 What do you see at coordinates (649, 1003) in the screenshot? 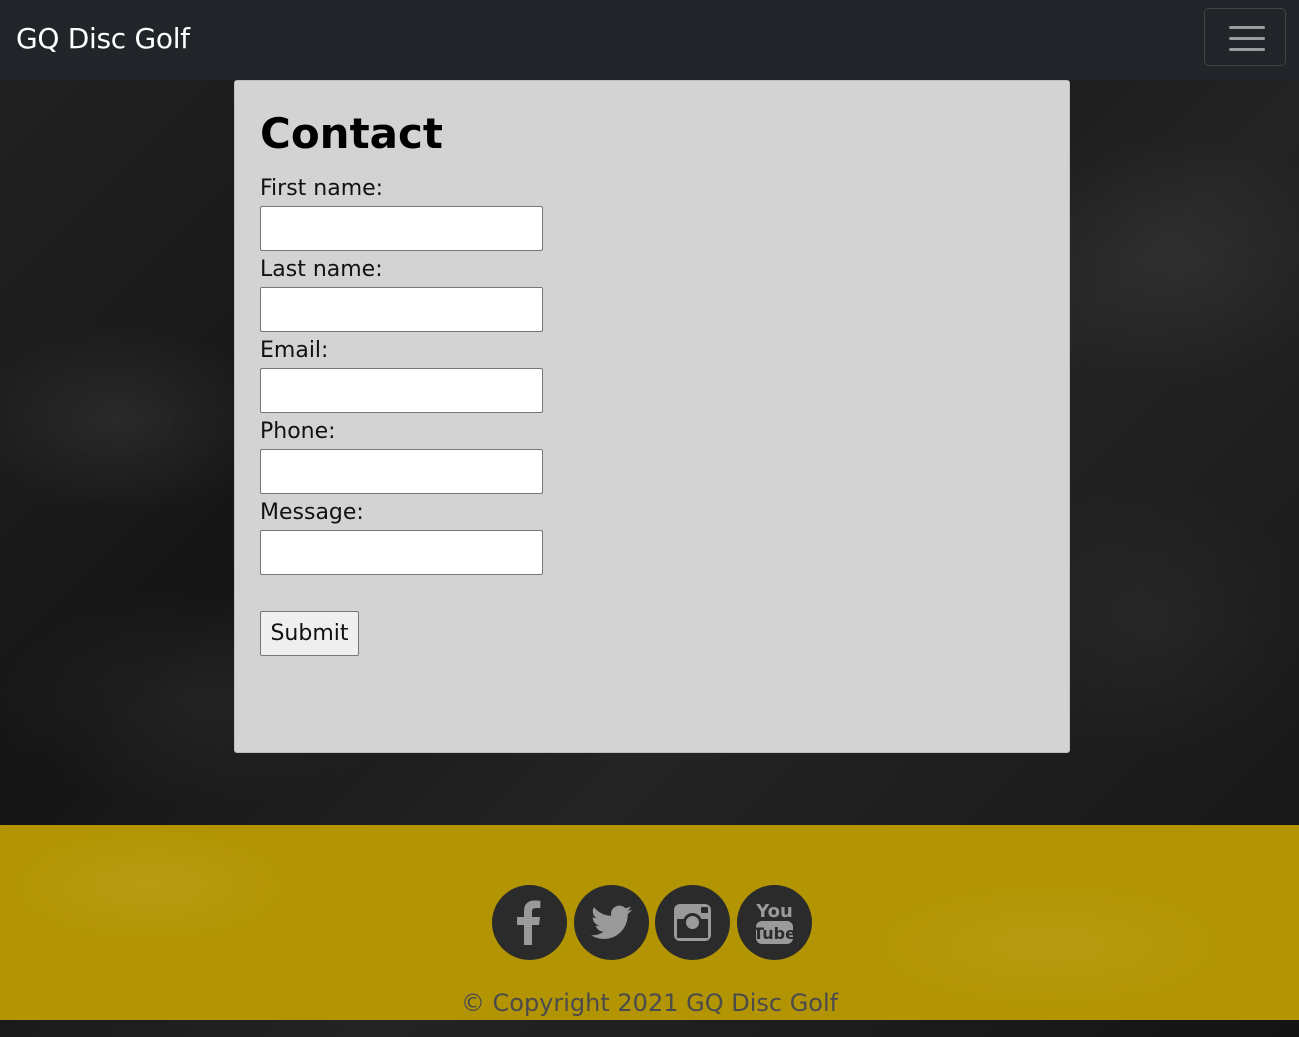
I see `copyright-text: © Copyright 2021 GQ Disc Golf` at bounding box center [649, 1003].